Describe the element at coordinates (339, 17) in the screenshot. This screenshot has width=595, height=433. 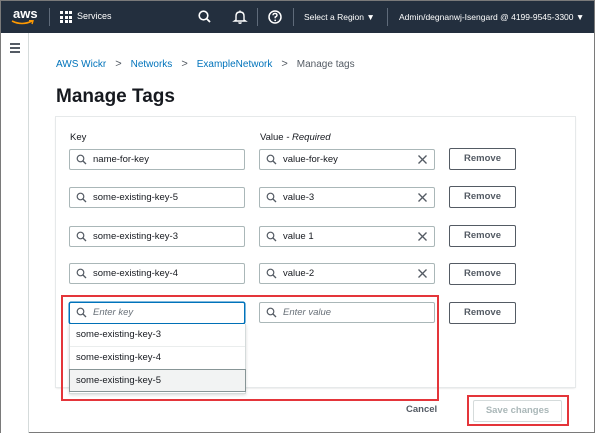
I see `region-selector: Select a Region ▼` at that location.